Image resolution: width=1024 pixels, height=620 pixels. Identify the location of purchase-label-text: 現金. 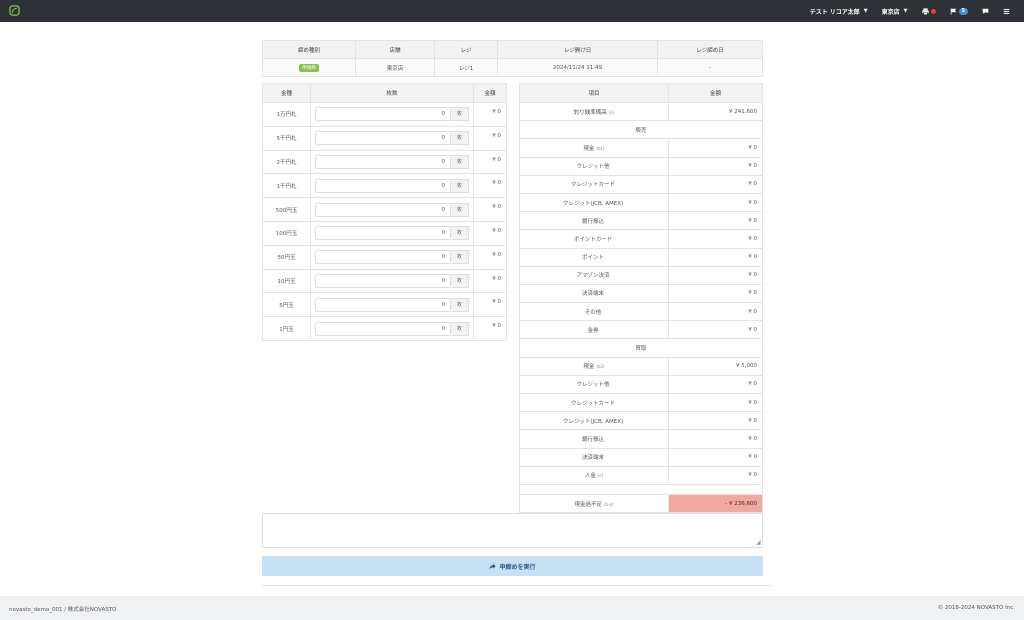
(589, 367).